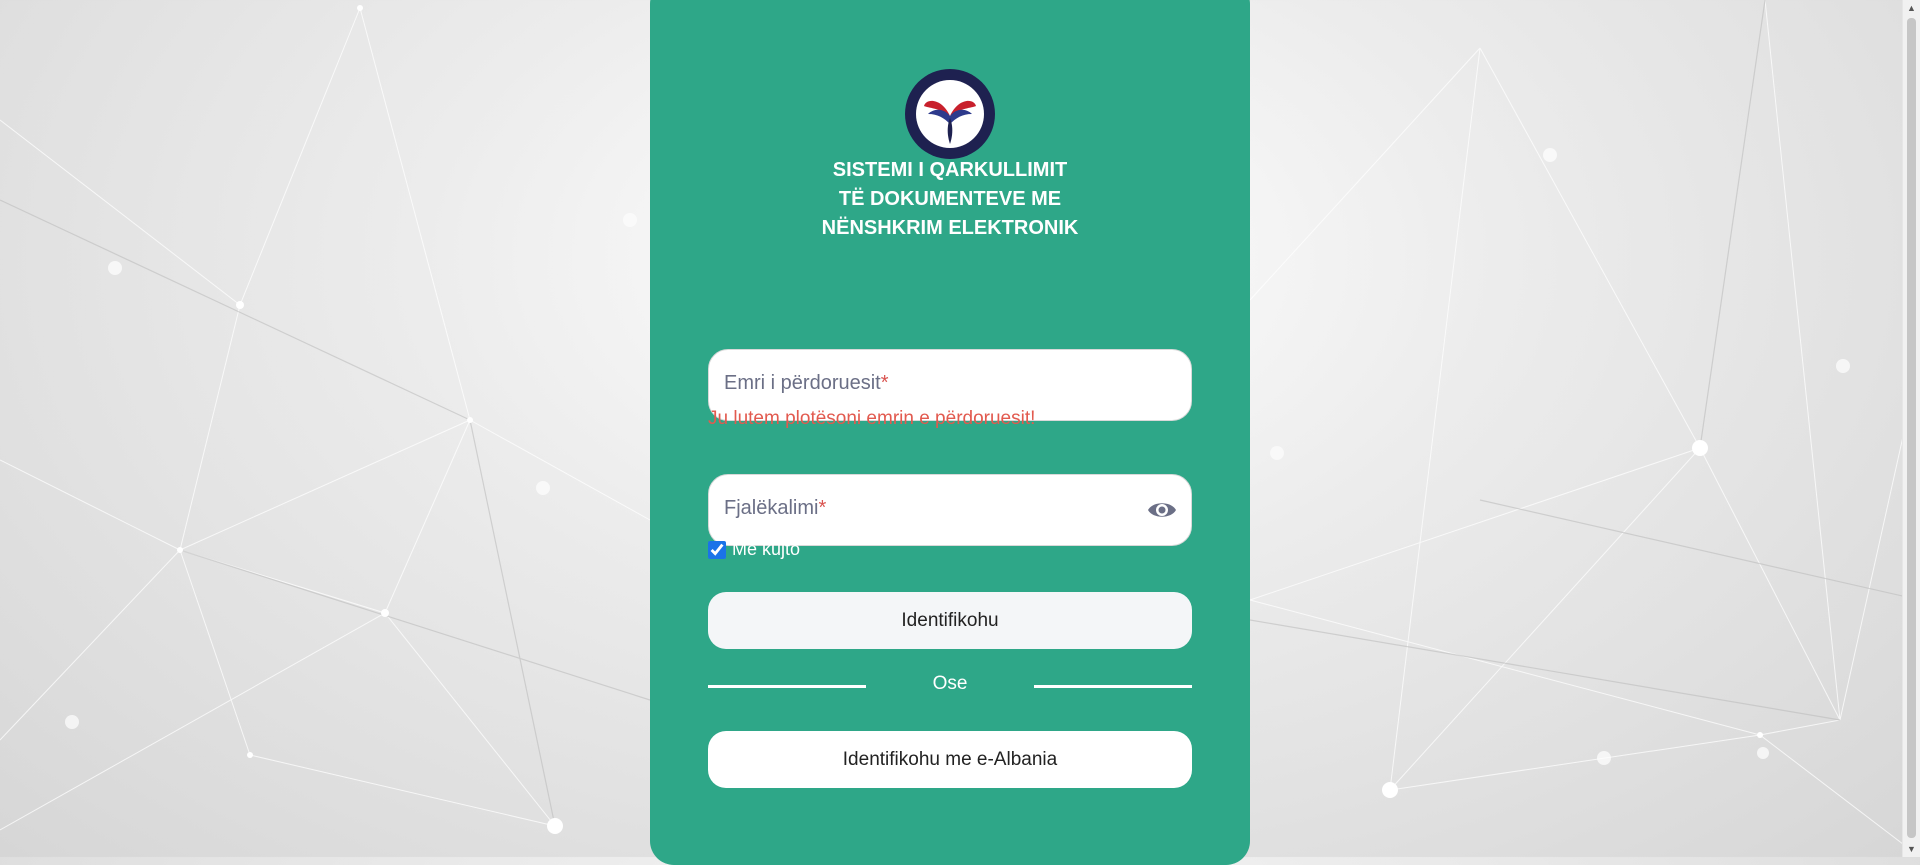  I want to click on title-line-3: NËNSHKRIM ELEKTRONIK, so click(950, 228).